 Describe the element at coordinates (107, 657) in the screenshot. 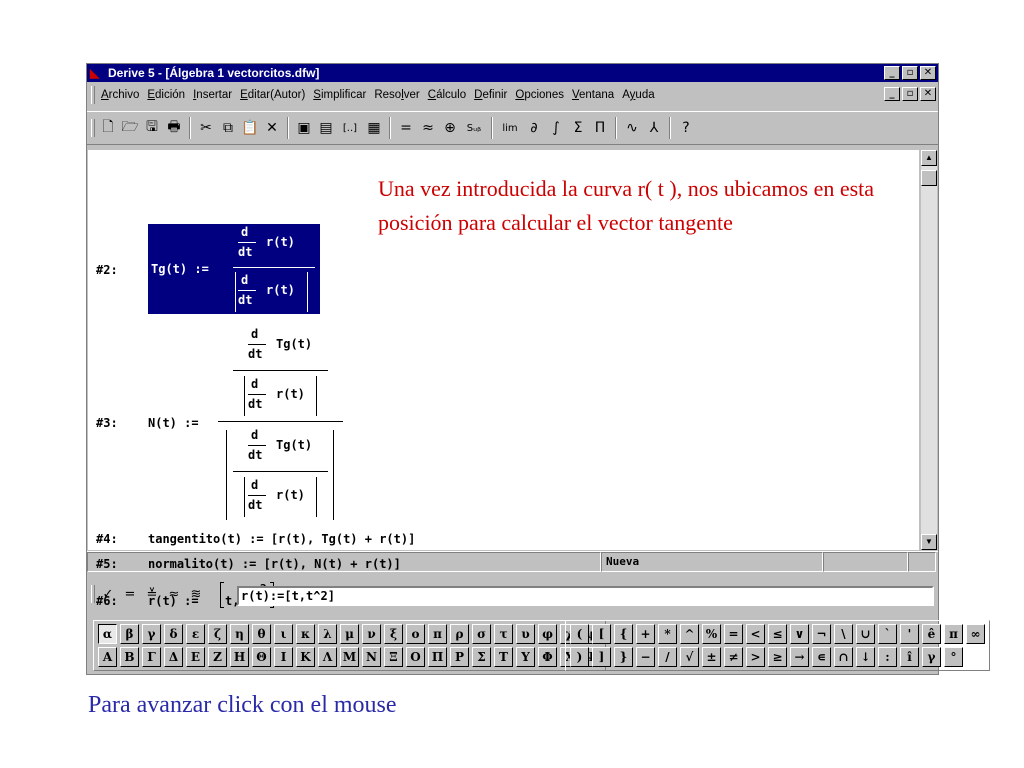

I see `symbol-key: Α` at that location.